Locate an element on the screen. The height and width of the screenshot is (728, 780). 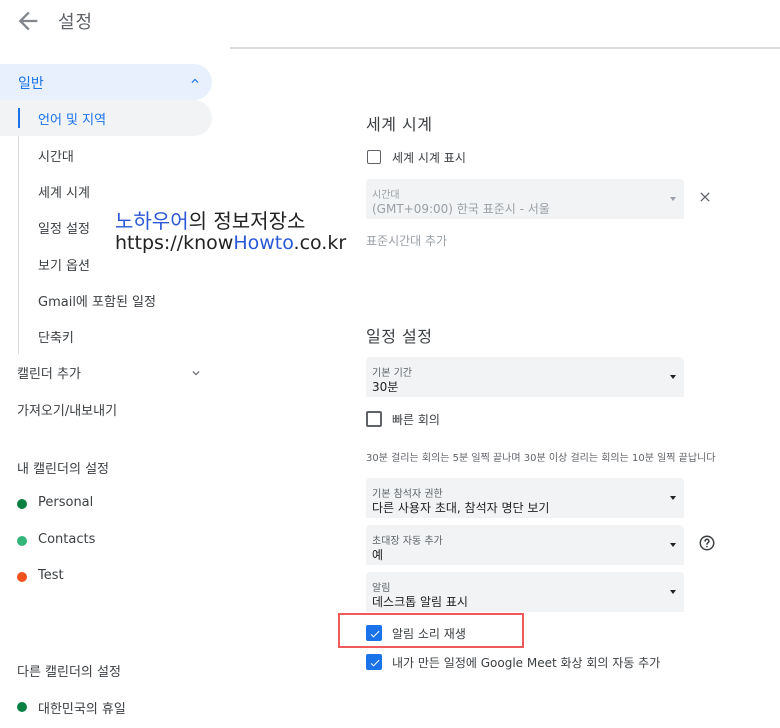
settings-header: 설정 is located at coordinates (390, 22).